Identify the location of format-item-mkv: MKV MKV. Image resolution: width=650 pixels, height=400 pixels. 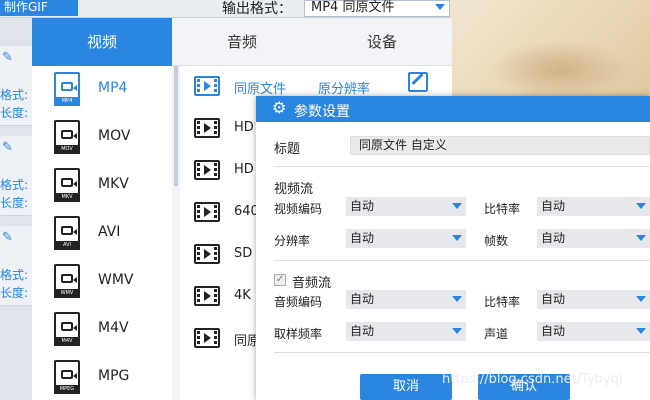
(102, 186).